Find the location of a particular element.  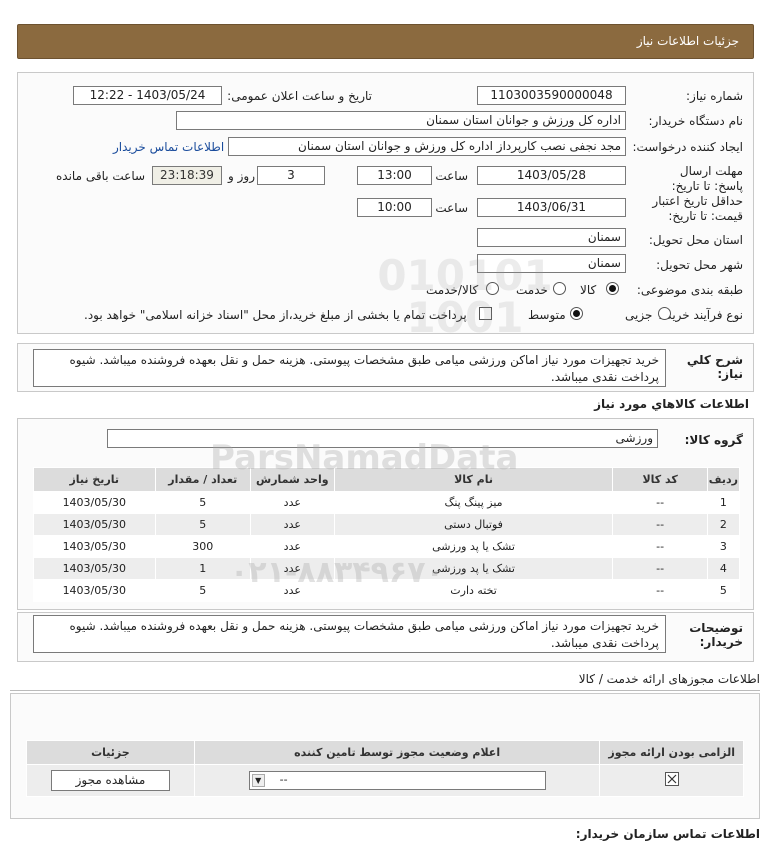

col-date: تاریخ نیاز is located at coordinates (94, 479).